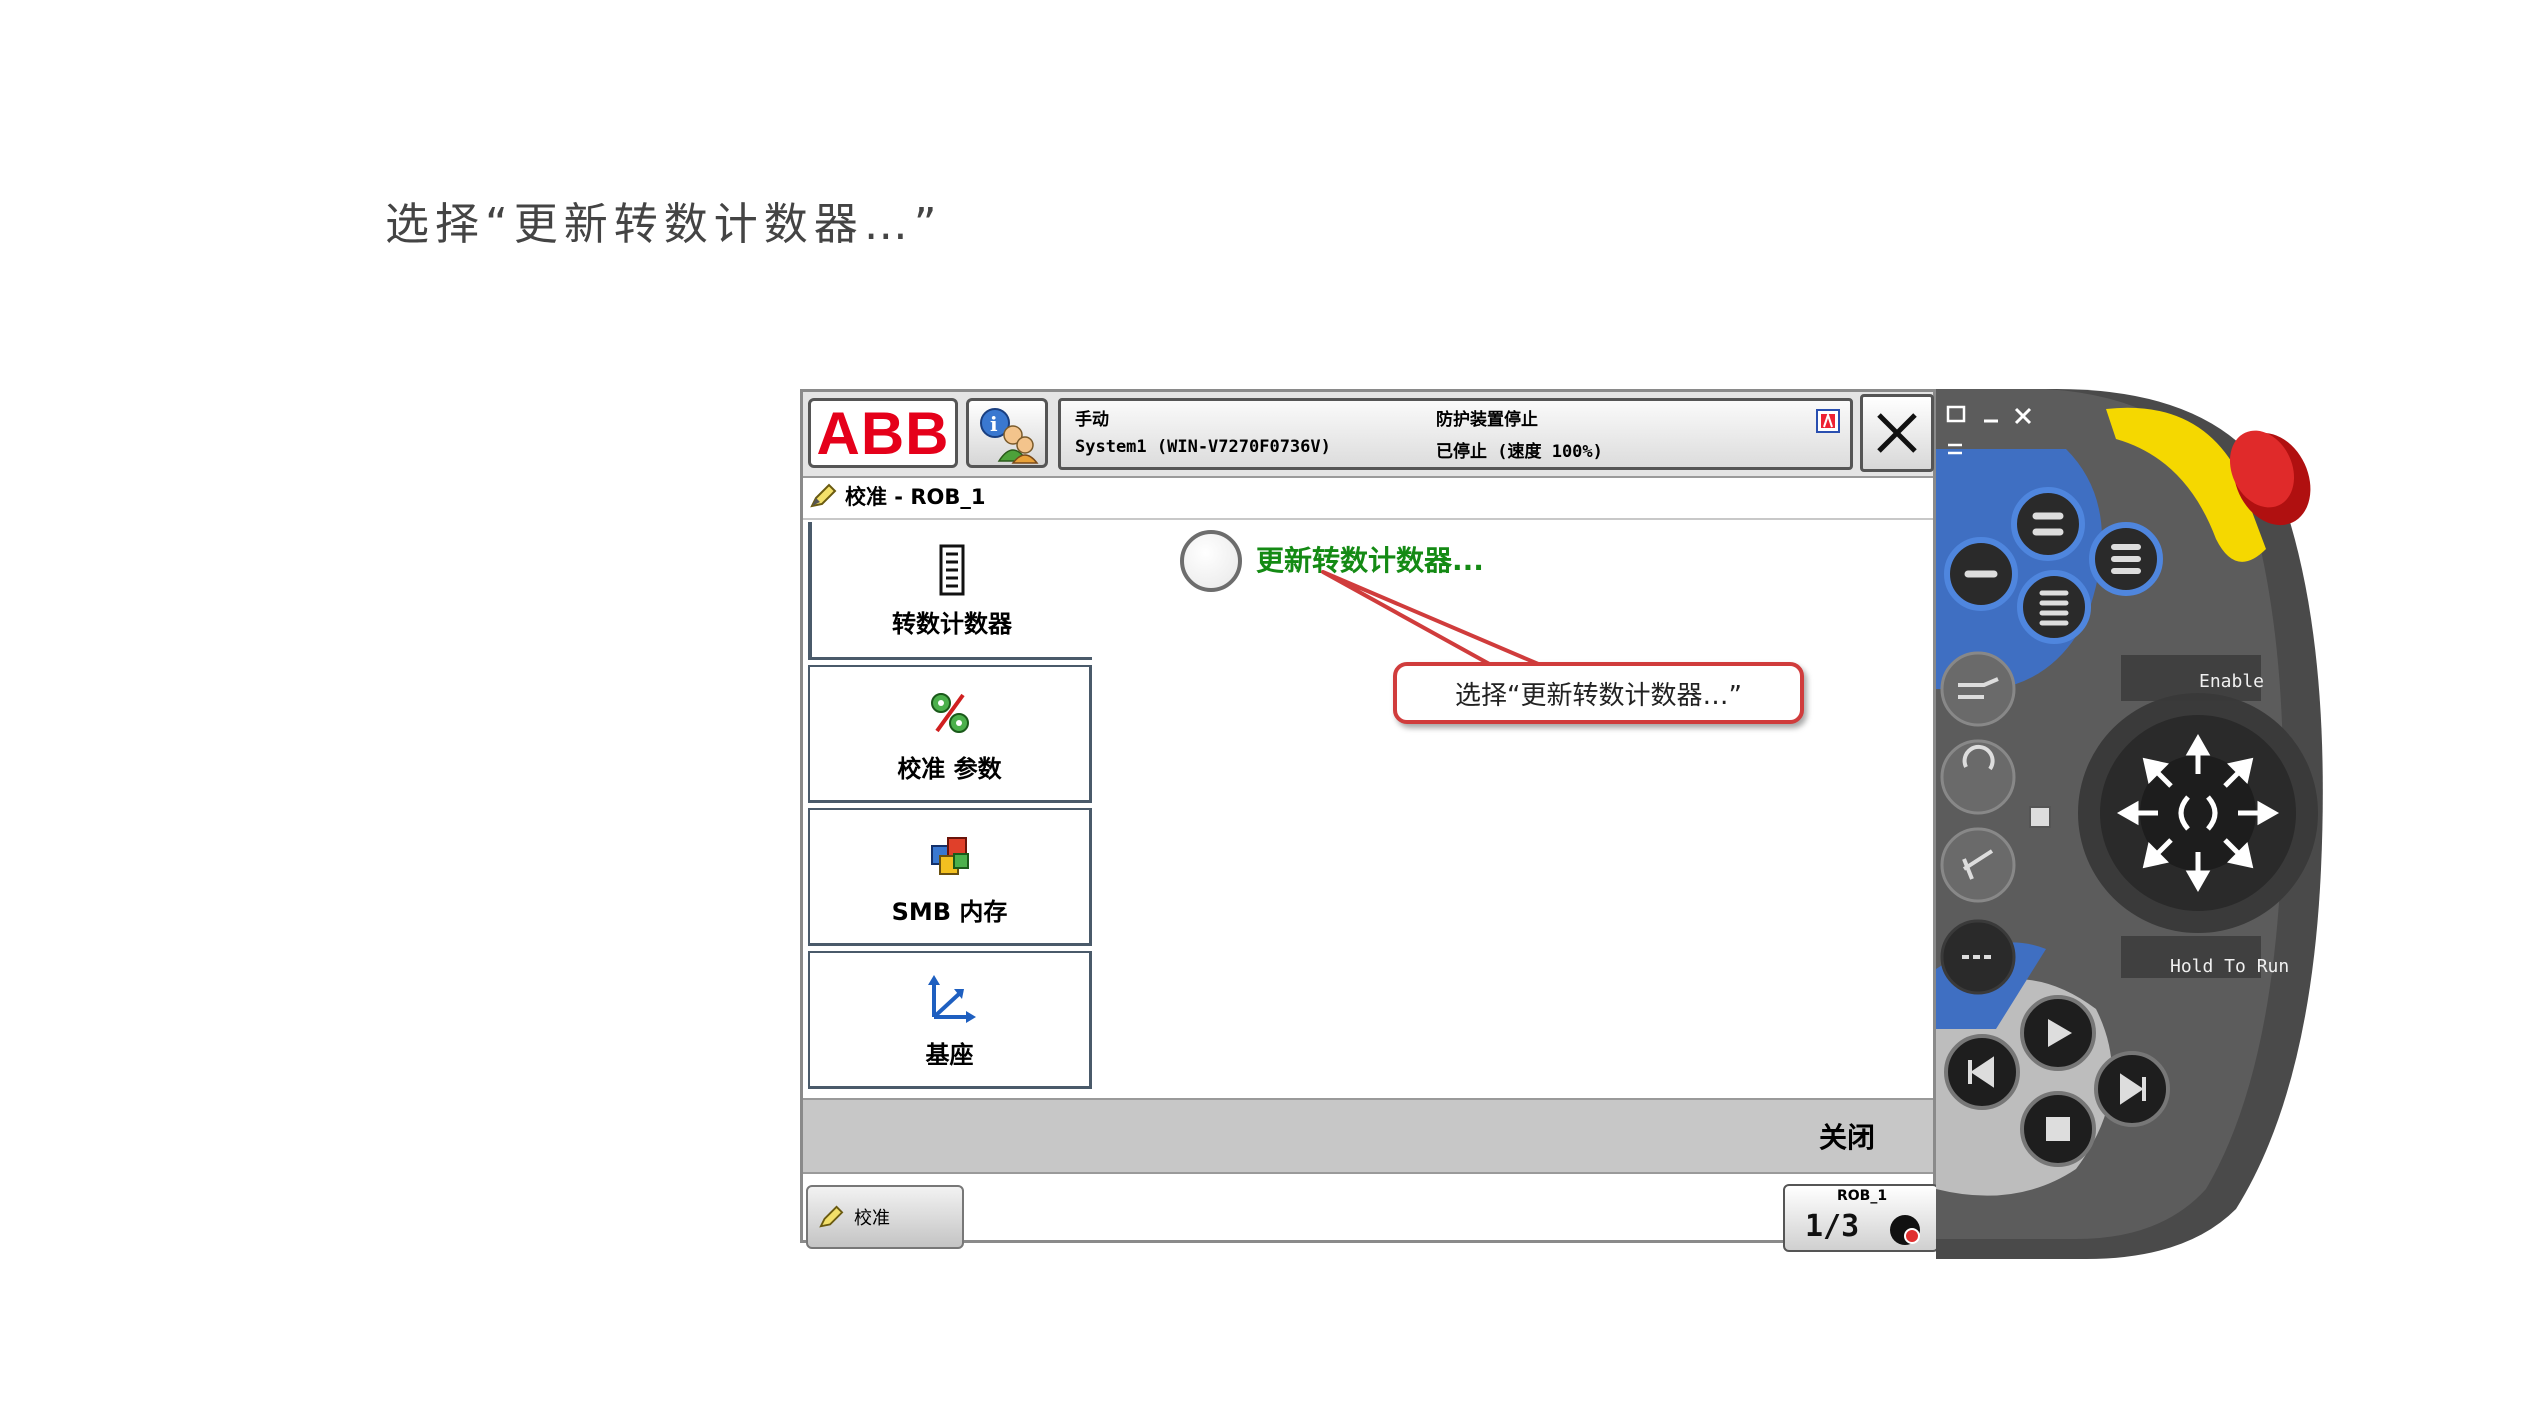 Image resolution: width=2528 pixels, height=1422 pixels. Describe the element at coordinates (1519, 452) in the screenshot. I see `run-status: 已停止 (速度 100%)` at that location.